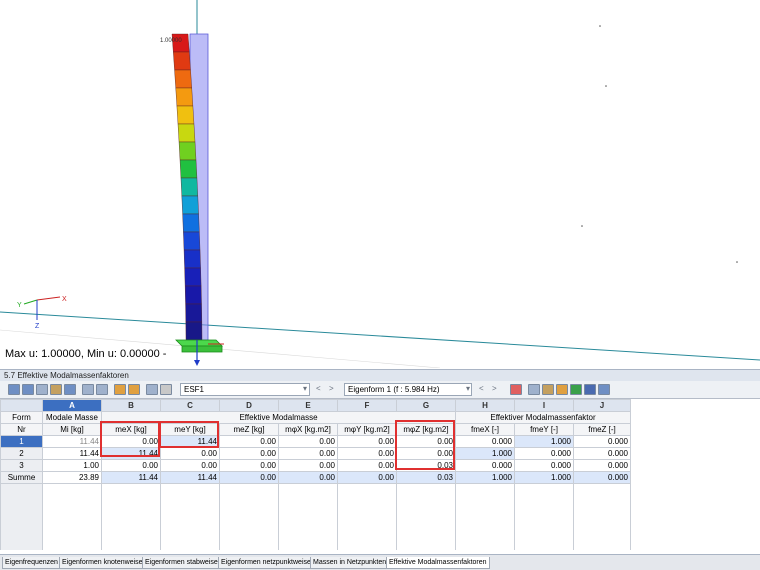 The height and width of the screenshot is (570, 760). Describe the element at coordinates (562, 389) in the screenshot. I see `highlight-icon` at that location.